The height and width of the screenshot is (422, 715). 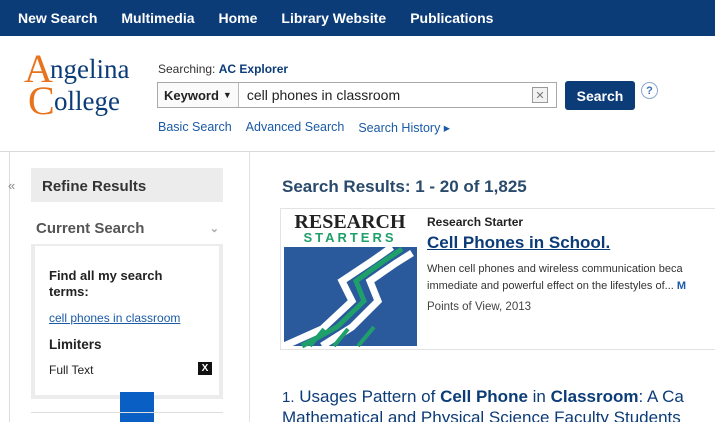 What do you see at coordinates (404, 127) in the screenshot?
I see `search-history-link: Search History ▸` at bounding box center [404, 127].